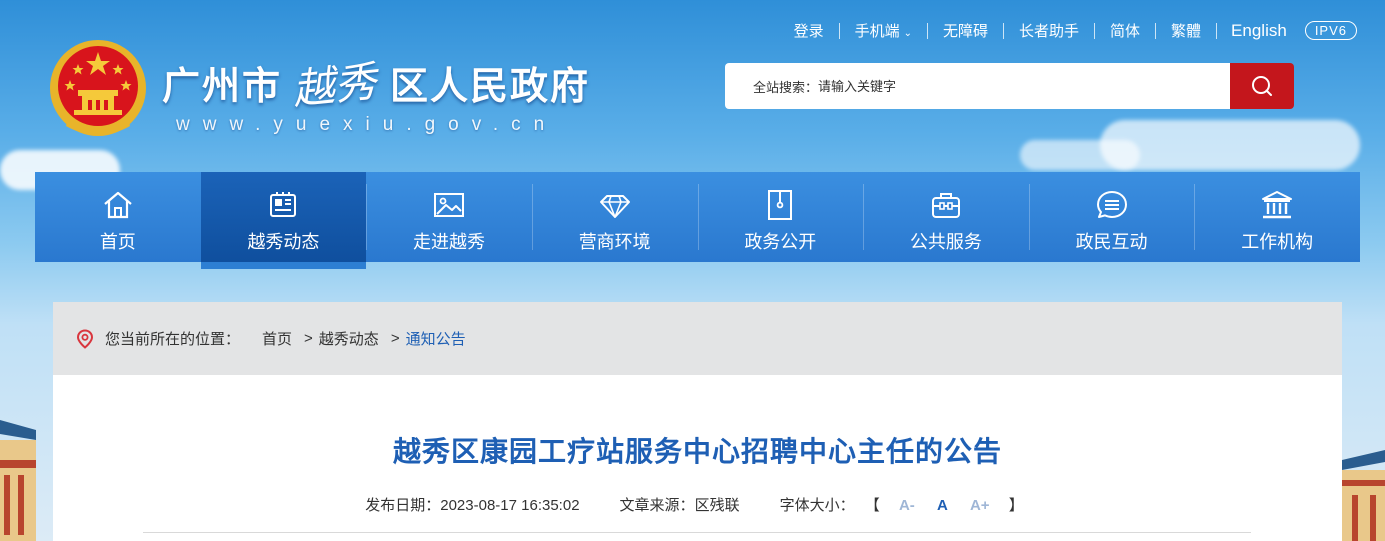 The image size is (1385, 541). Describe the element at coordinates (786, 87) in the screenshot. I see `search-label: 全站搜索：` at that location.